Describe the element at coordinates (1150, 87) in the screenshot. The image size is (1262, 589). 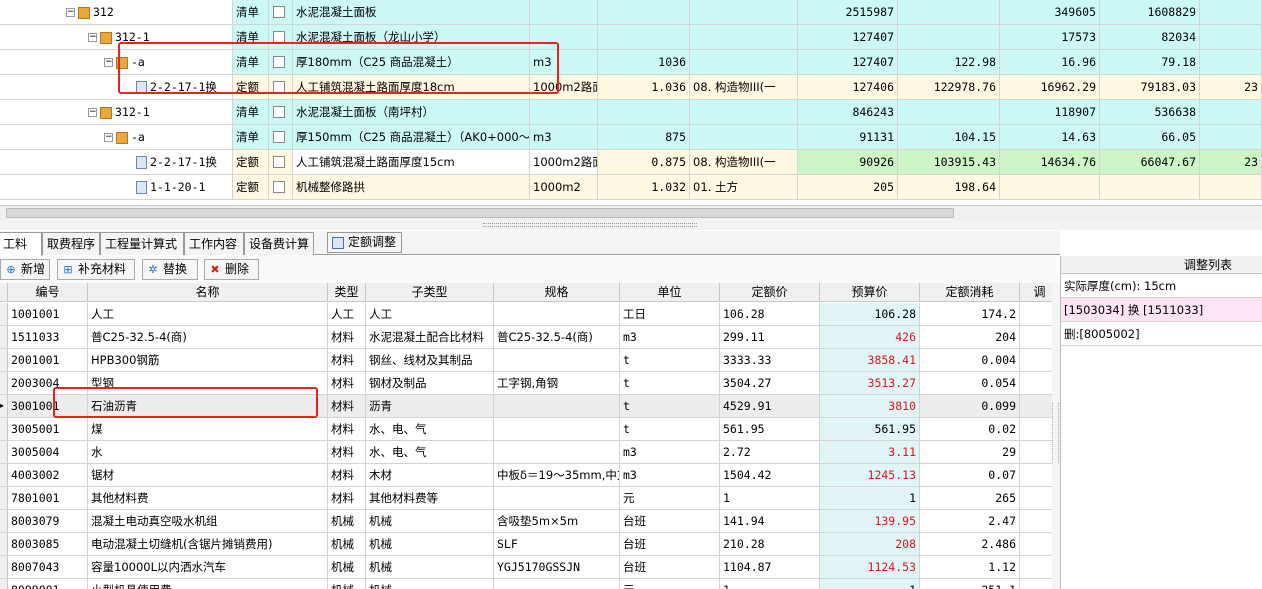
I see `tree-c2-cell: 79183.03` at that location.